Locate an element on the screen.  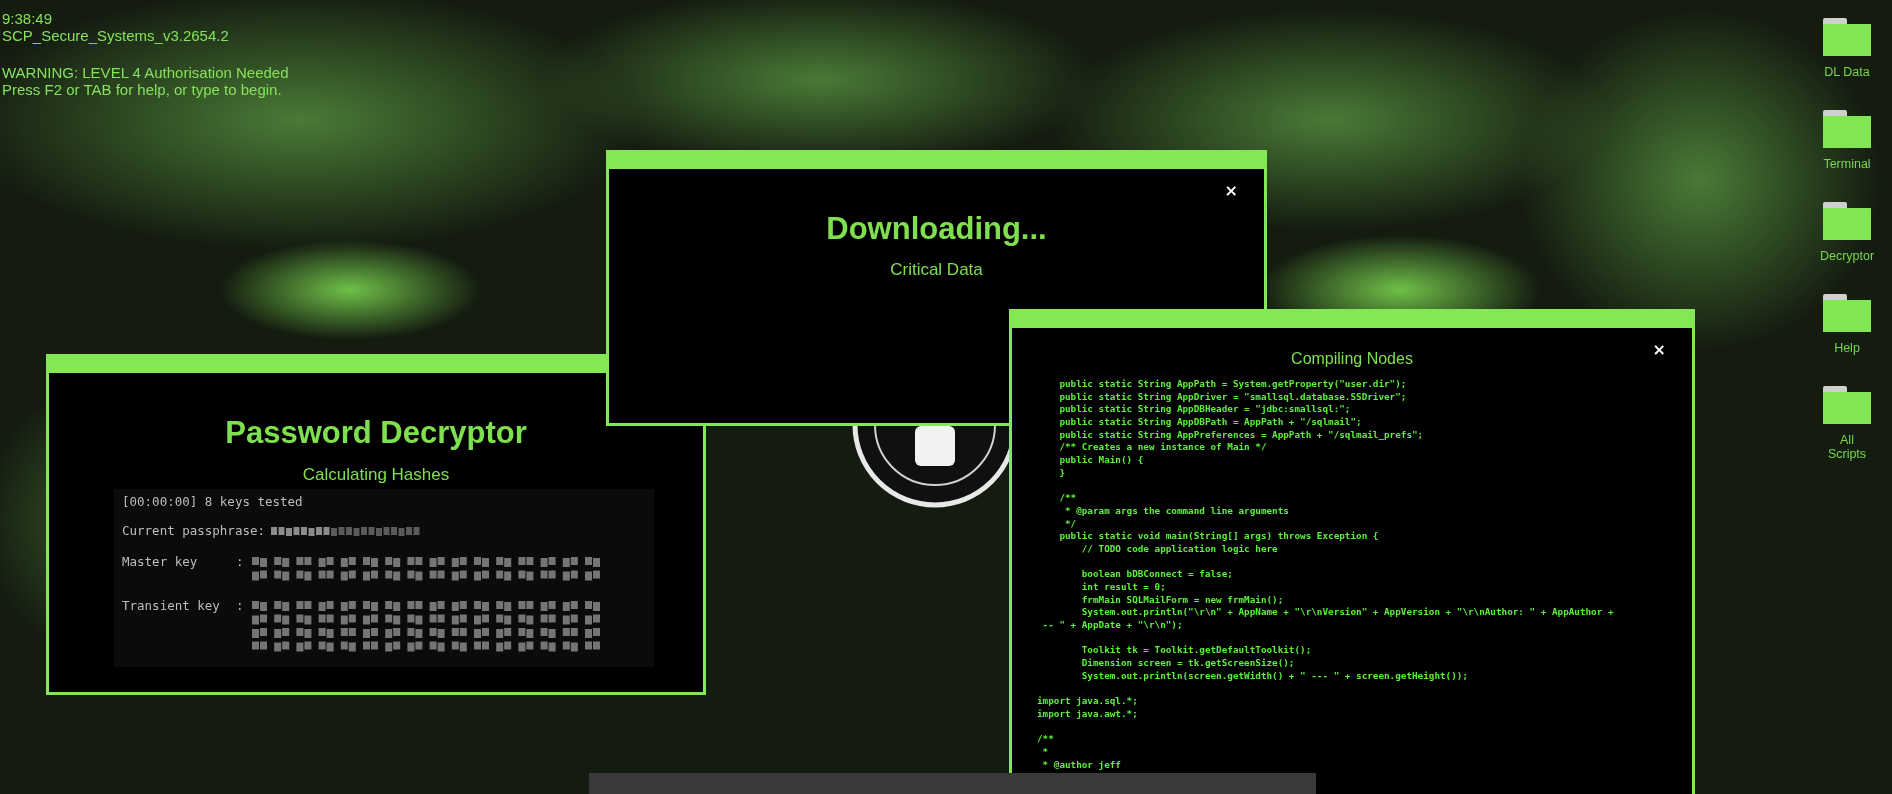
code-line: * @author jeff is located at coordinates (1081, 765).